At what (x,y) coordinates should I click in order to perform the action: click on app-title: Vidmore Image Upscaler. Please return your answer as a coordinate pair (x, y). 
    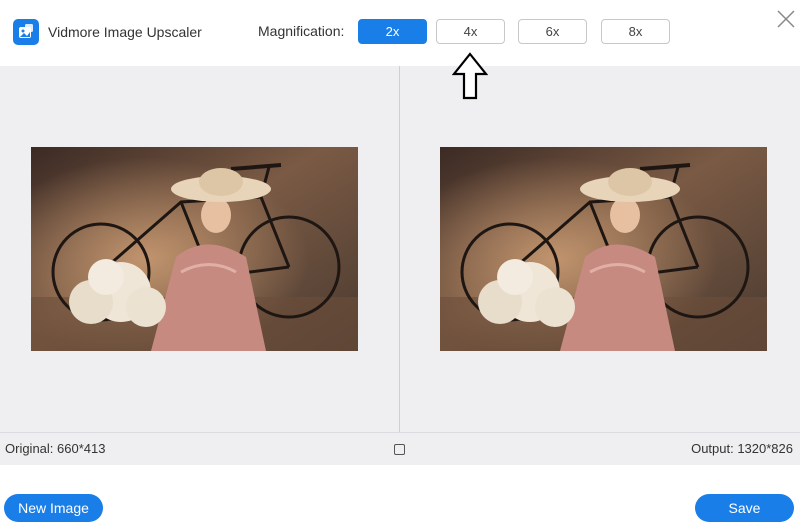
    Looking at the image, I should click on (125, 32).